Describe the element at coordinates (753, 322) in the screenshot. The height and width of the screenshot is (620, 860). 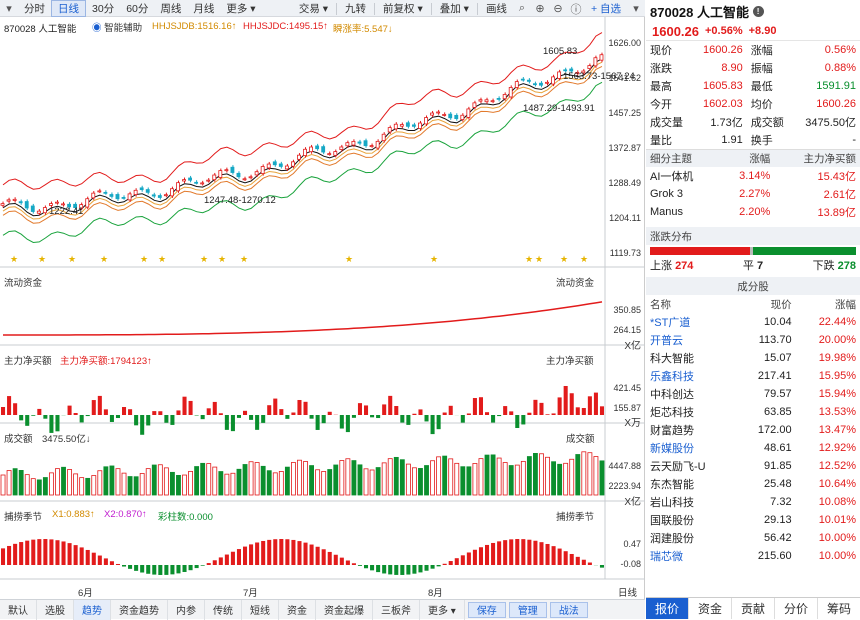
I see `component-row: *ST广道10.0422.44%` at that location.